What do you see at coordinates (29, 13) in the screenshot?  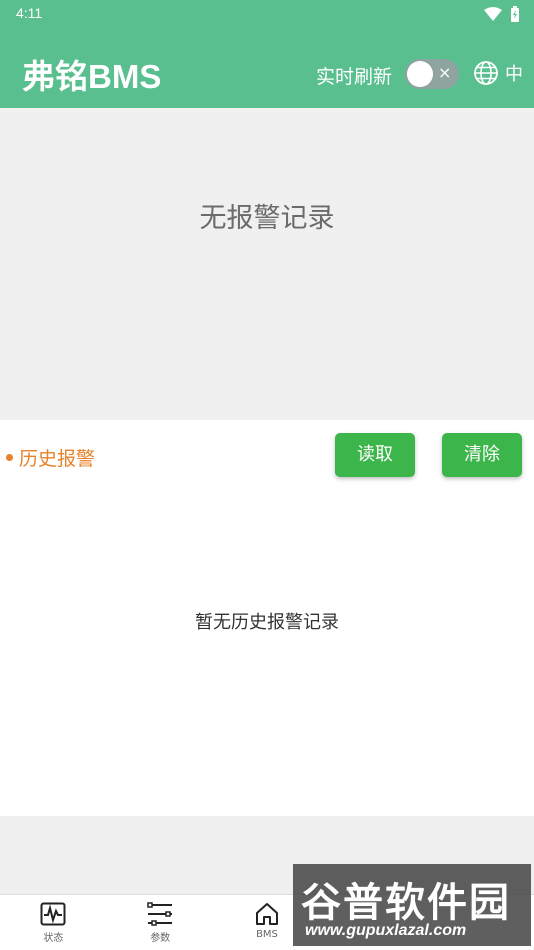 I see `status-time: 4:11` at bounding box center [29, 13].